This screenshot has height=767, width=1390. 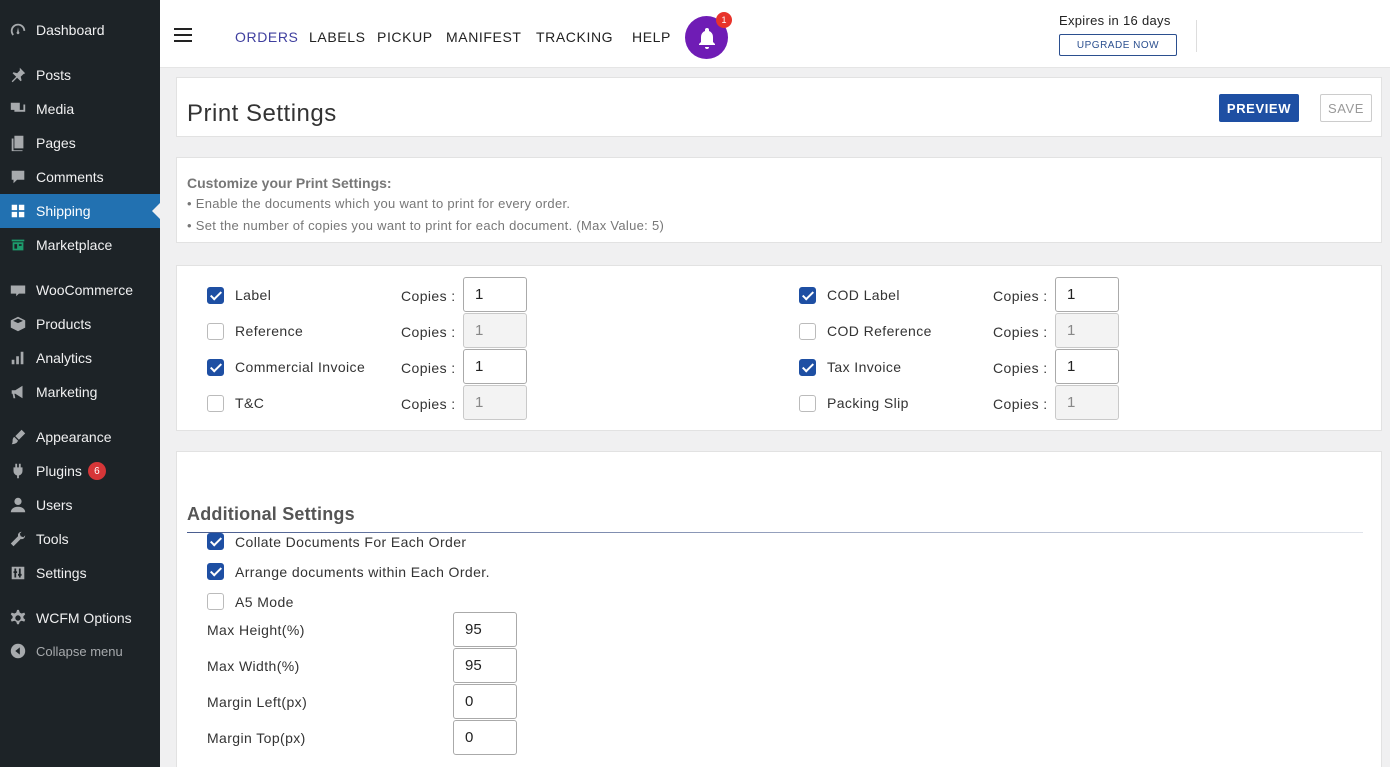 What do you see at coordinates (80, 358) in the screenshot?
I see `sidebar-item-analytics: Analytics` at bounding box center [80, 358].